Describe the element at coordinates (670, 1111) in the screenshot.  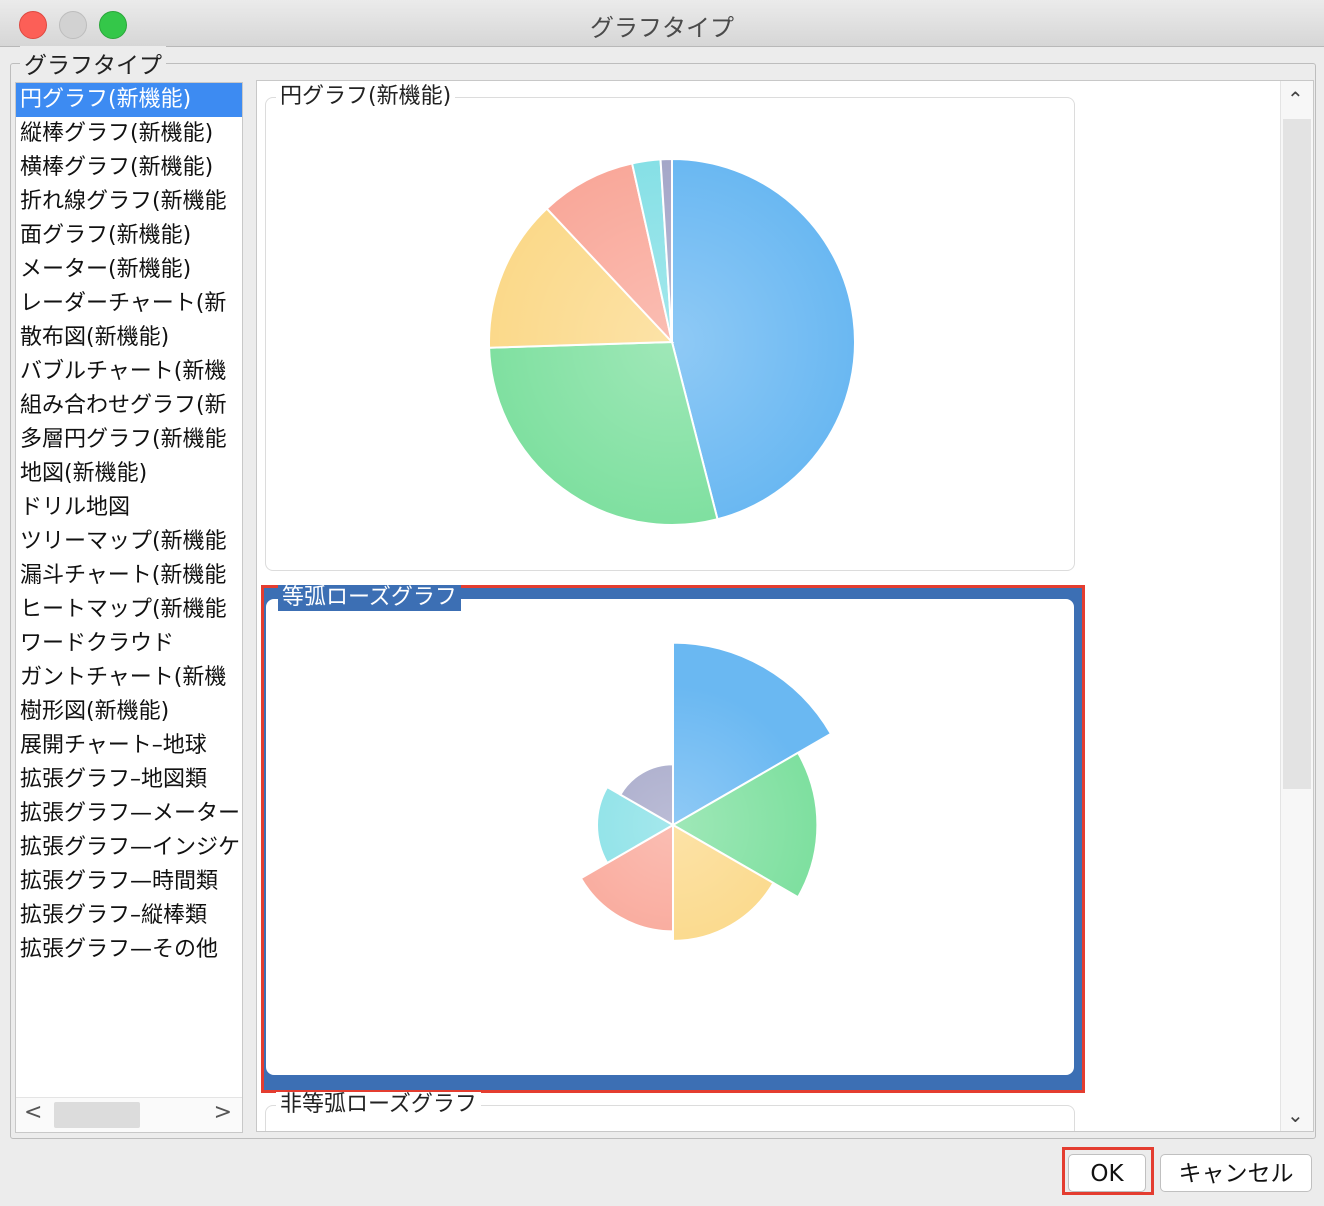
I see `preview-card-unequal-arc-rose: 非等弧ローズグラフ` at that location.